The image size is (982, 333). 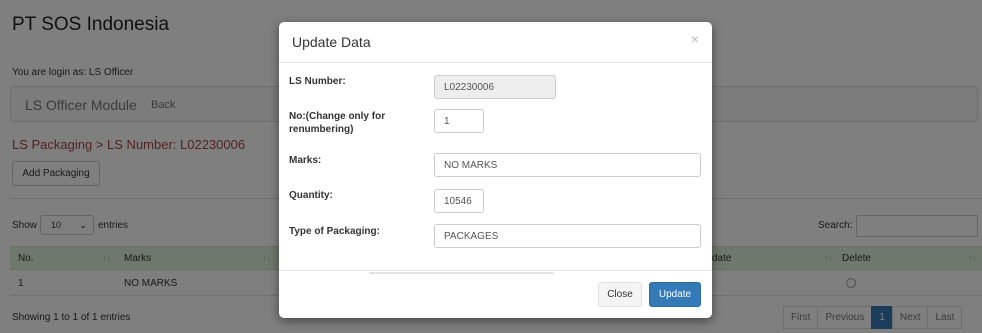 What do you see at coordinates (495, 42) in the screenshot?
I see `modal-header: Update Data ×` at bounding box center [495, 42].